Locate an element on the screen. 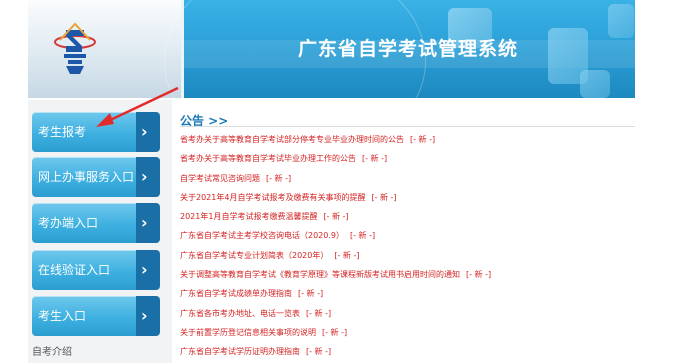 Image resolution: width=678 pixels, height=363 pixels. announcement-link: 广东省自学考试学历证明办理指南 is located at coordinates (240, 351).